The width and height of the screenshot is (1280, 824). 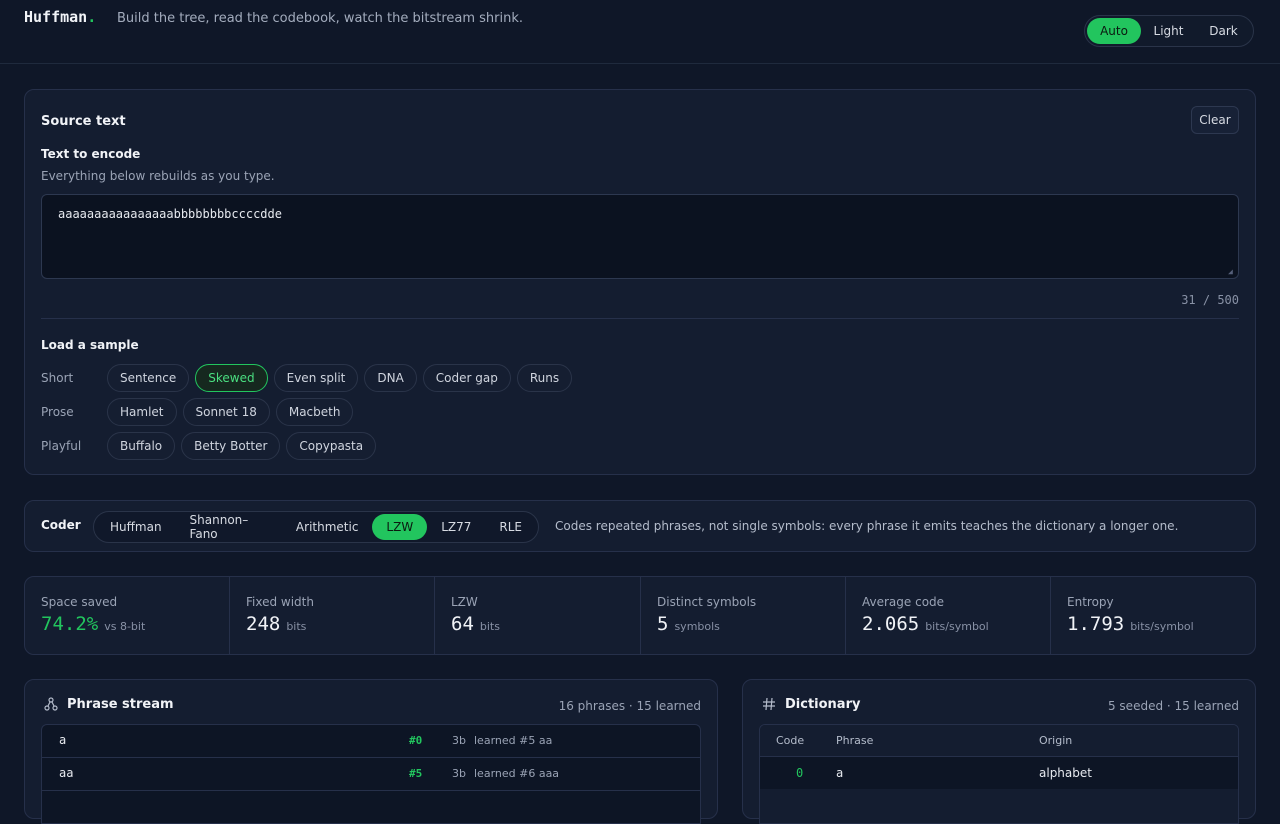 What do you see at coordinates (125, 626) in the screenshot?
I see `stat-unit: vs 8-bit` at bounding box center [125, 626].